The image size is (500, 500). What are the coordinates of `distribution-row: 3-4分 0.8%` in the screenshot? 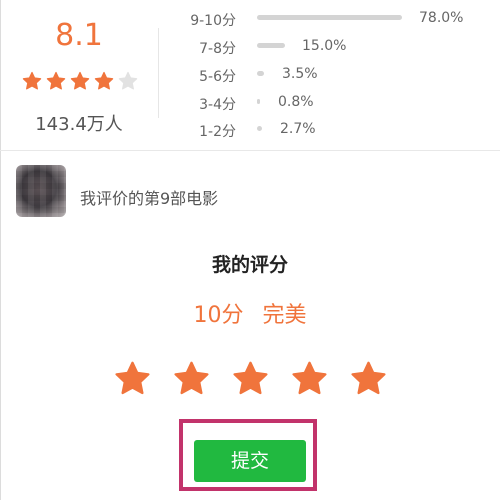 It's located at (250, 106).